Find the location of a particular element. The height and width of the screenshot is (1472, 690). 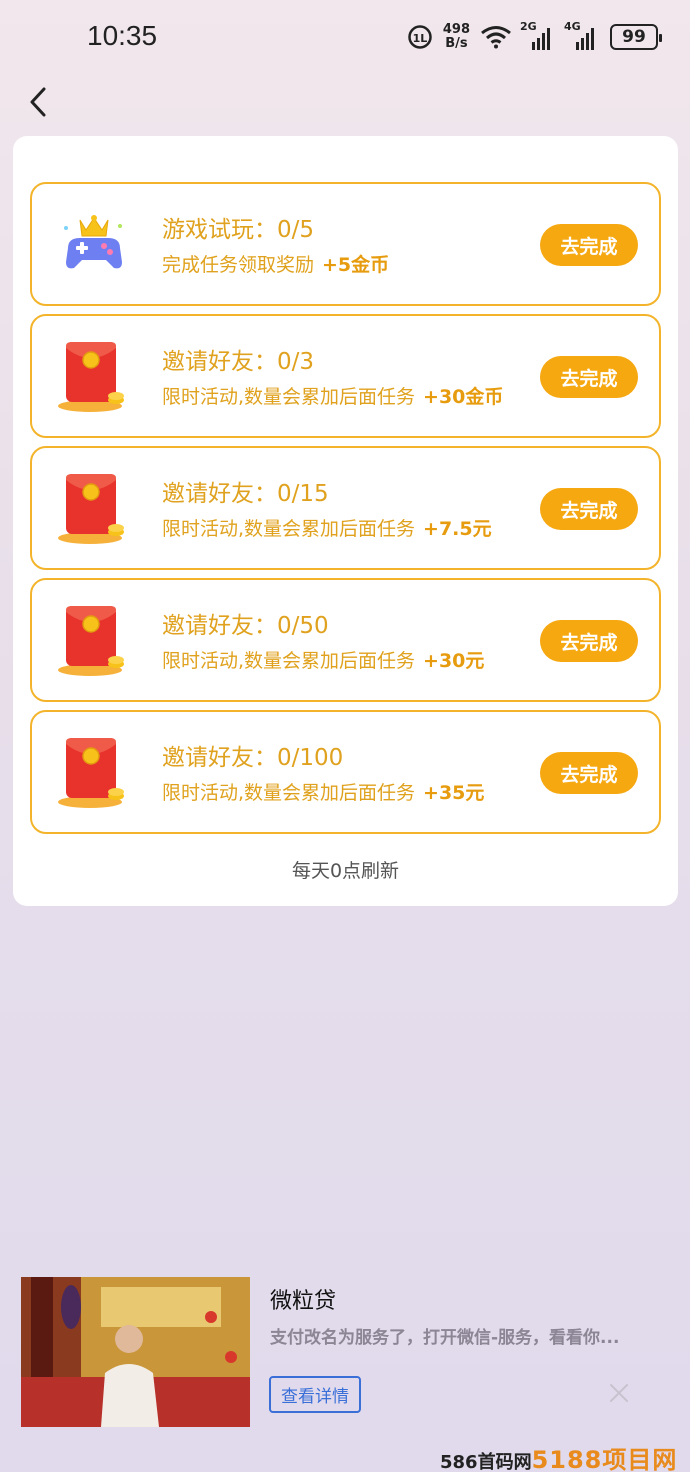

watermark: 586首码网5188项目网 is located at coordinates (558, 1456).